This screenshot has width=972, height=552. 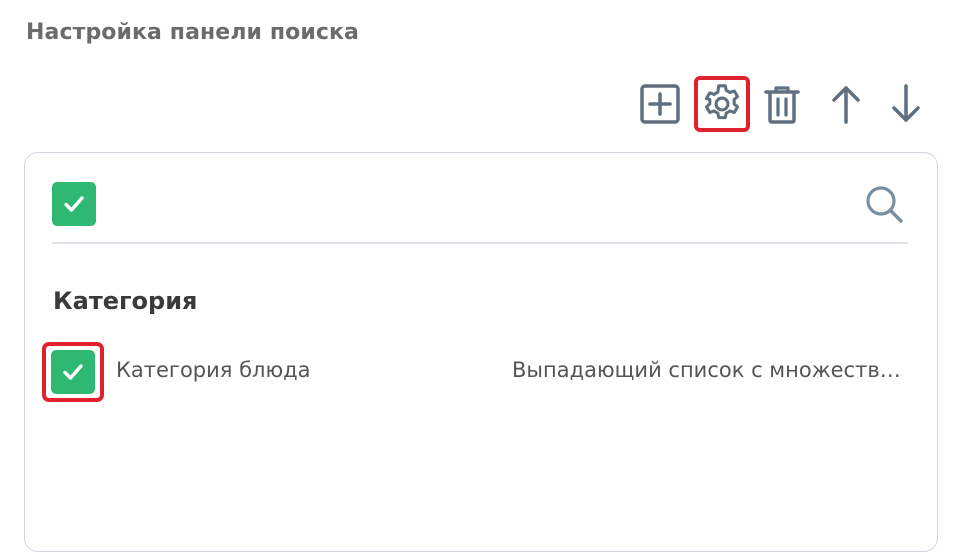 I want to click on gear-icon, so click(x=722, y=102).